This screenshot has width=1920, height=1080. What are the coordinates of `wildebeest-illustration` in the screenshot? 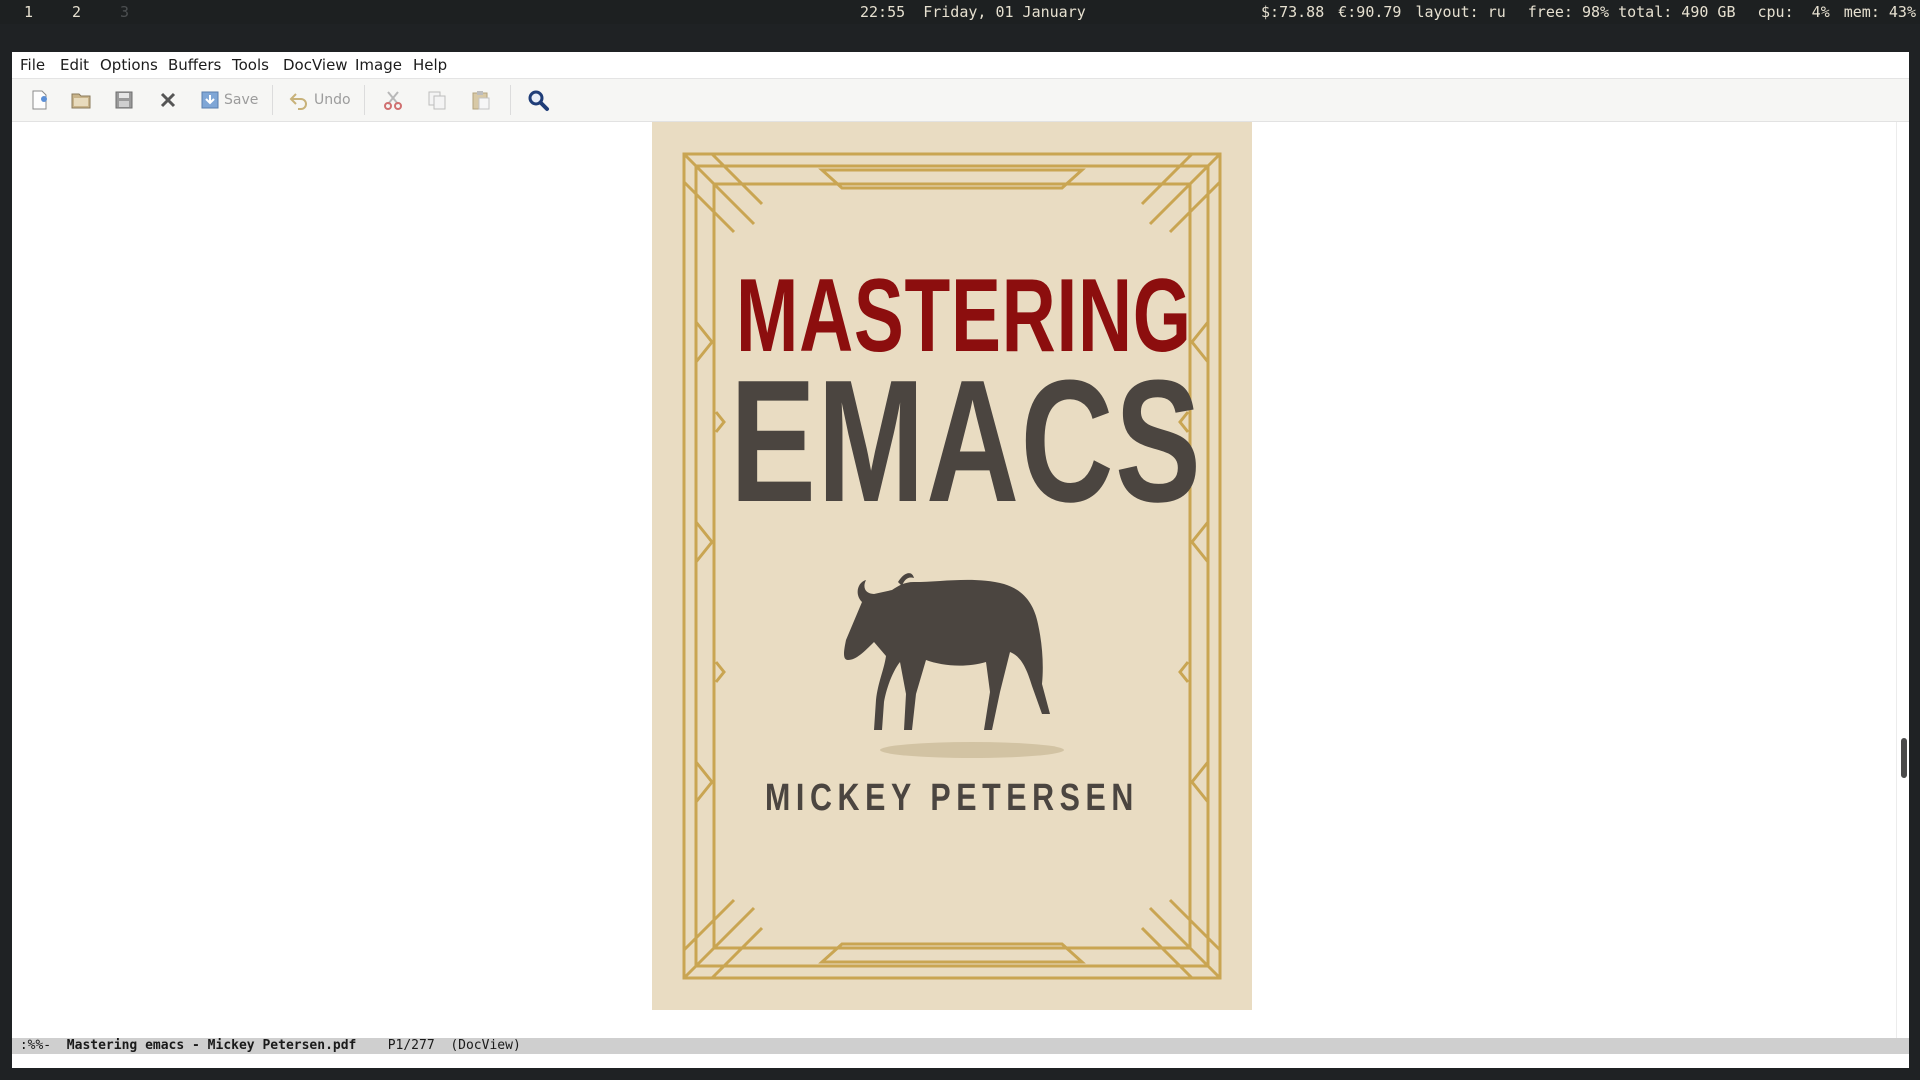 It's located at (954, 665).